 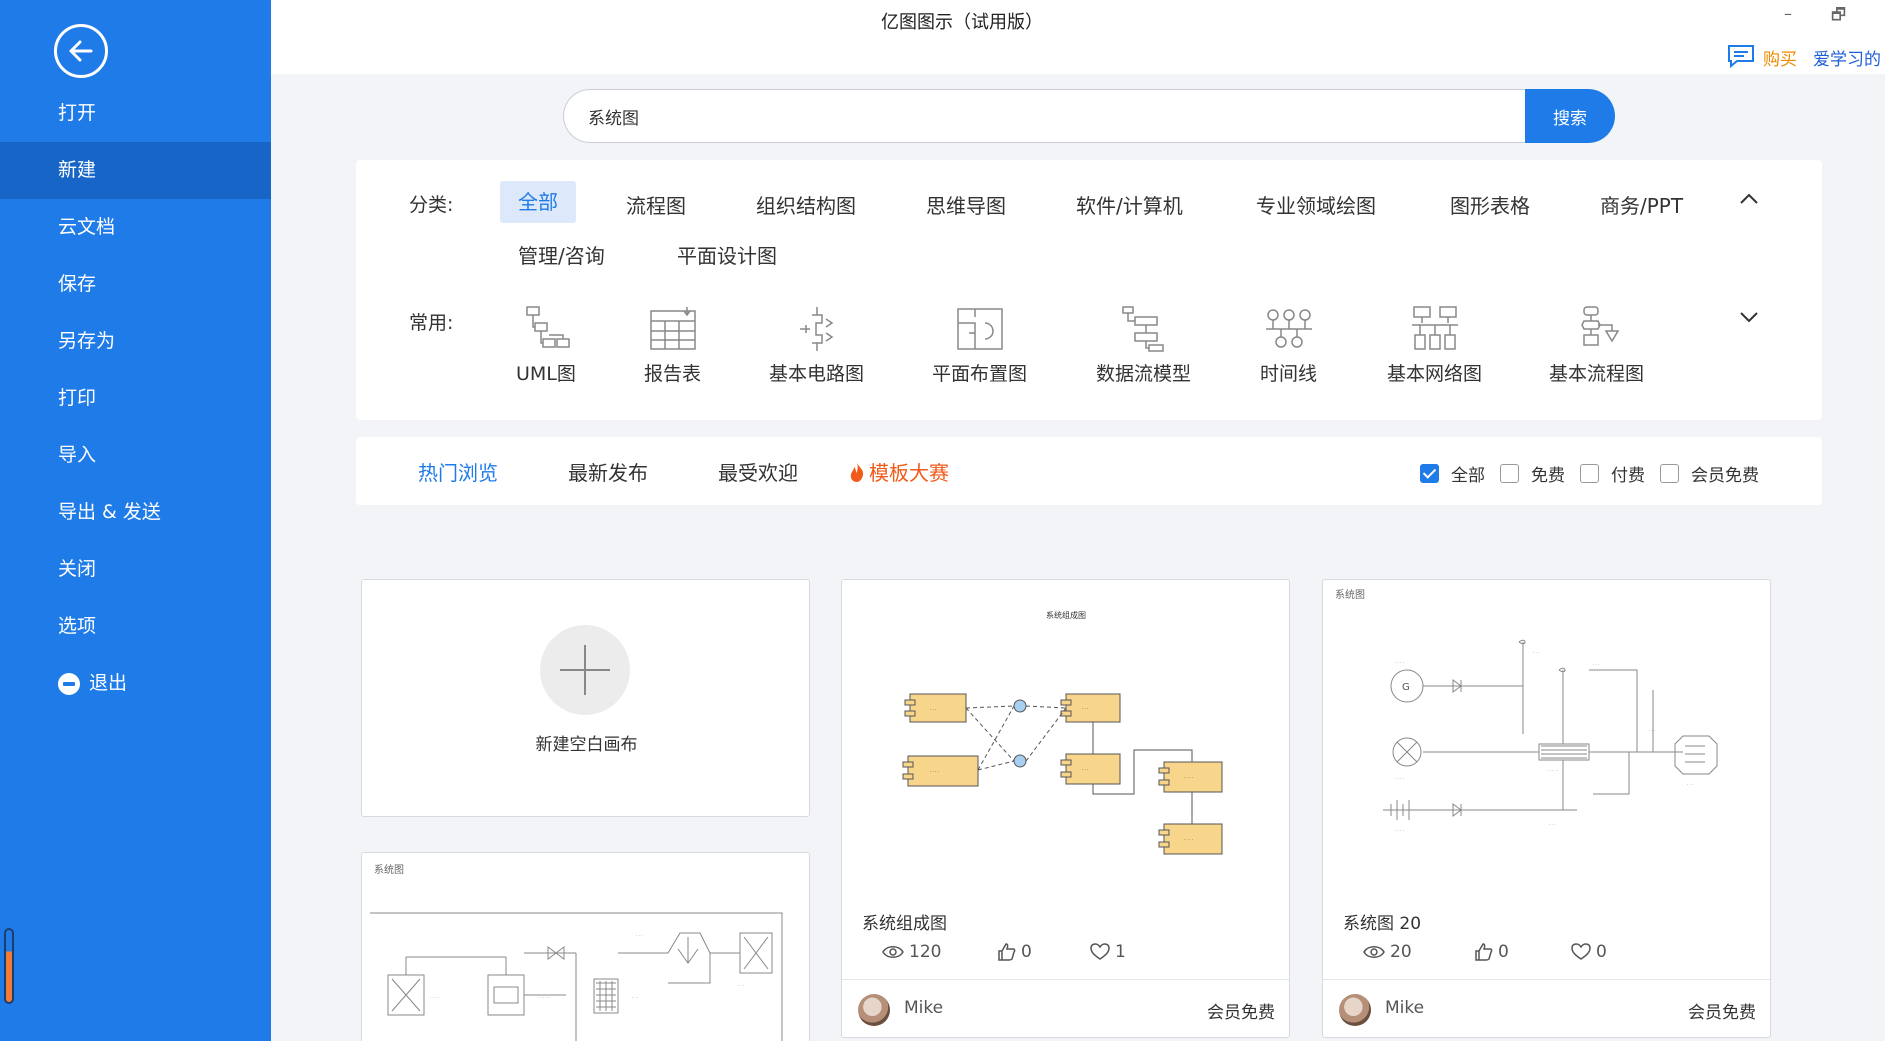 What do you see at coordinates (1780, 57) in the screenshot?
I see `buy-link: 购买` at bounding box center [1780, 57].